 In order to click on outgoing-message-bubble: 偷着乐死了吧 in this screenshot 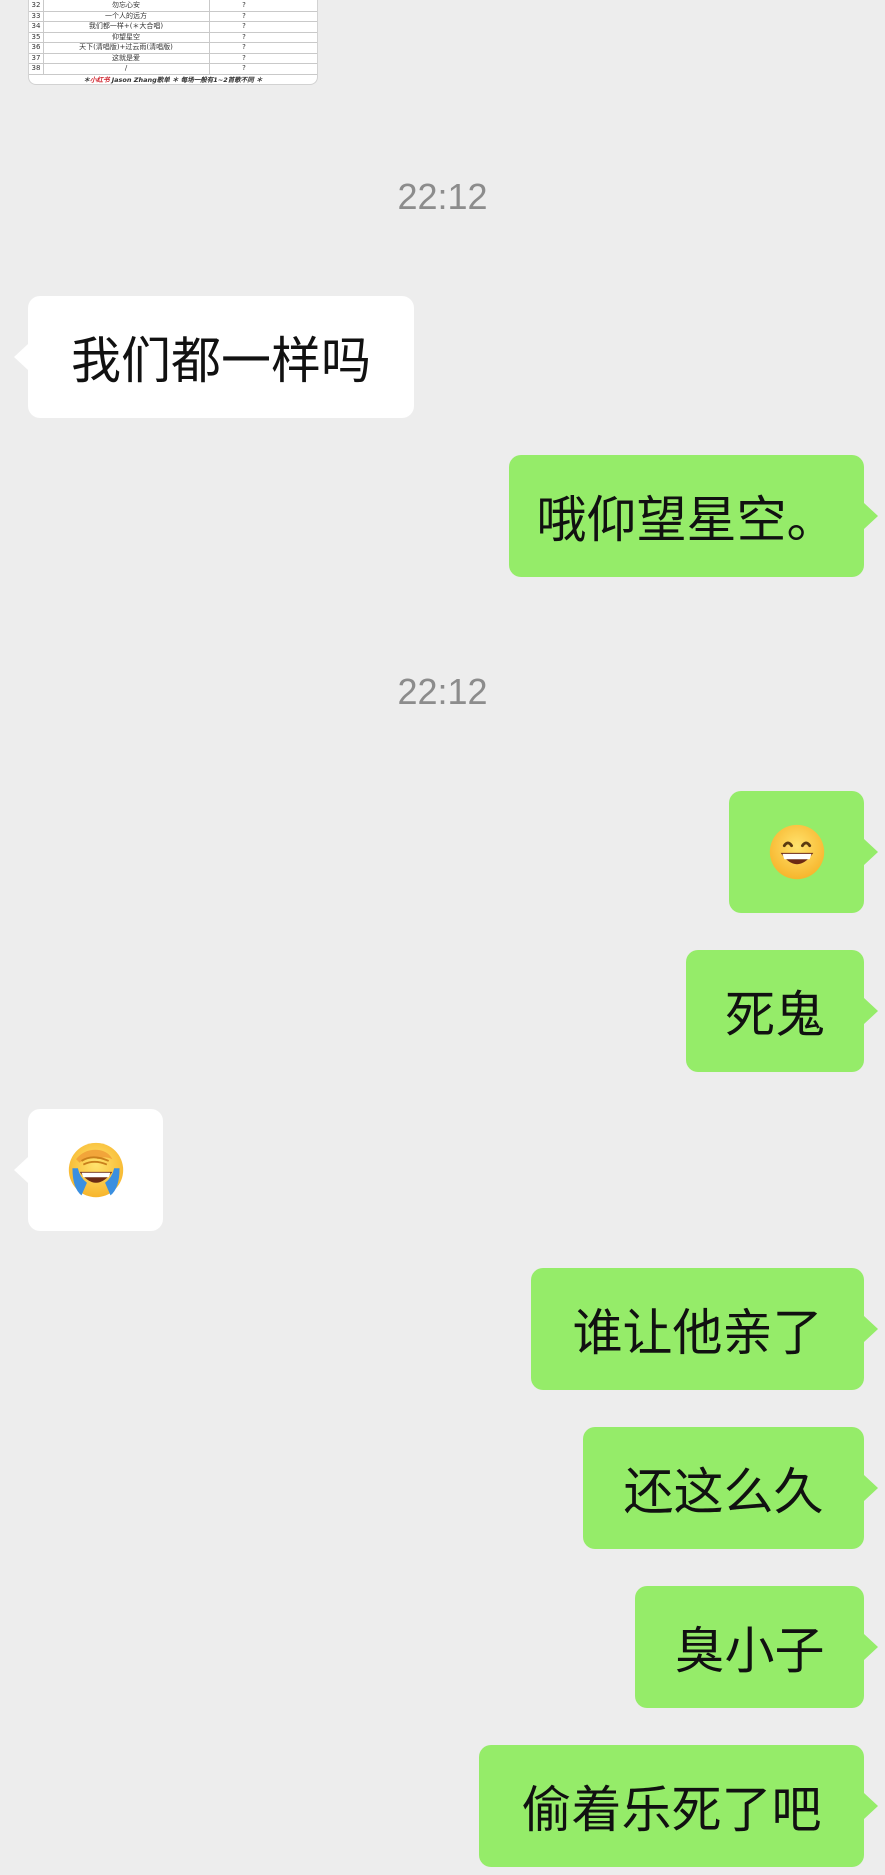, I will do `click(678, 1806)`.